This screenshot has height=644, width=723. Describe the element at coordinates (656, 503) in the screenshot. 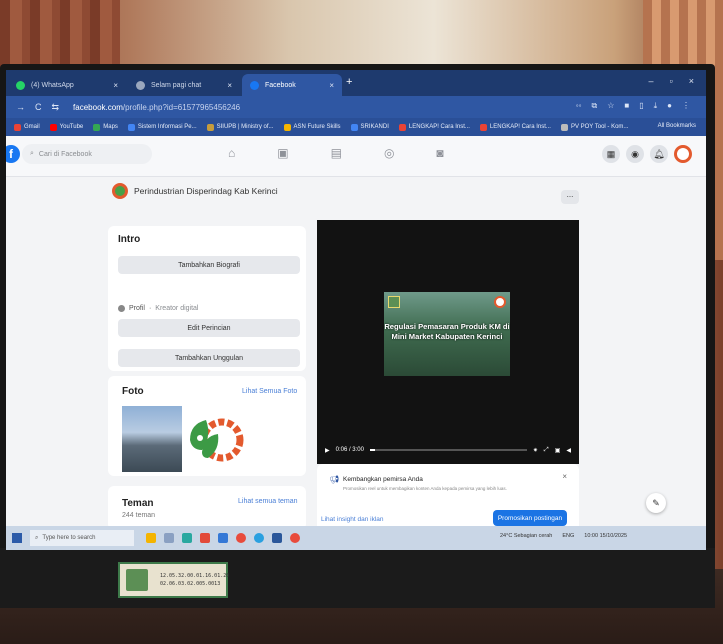

I see `compose-icon: ✎` at that location.